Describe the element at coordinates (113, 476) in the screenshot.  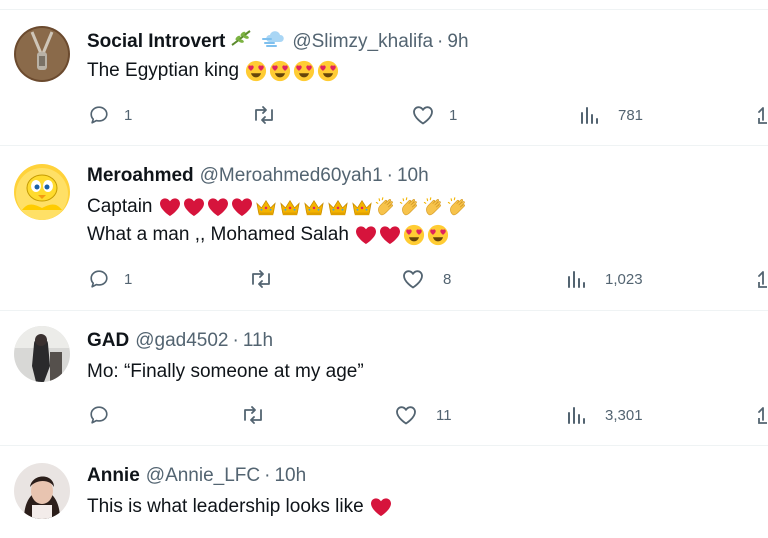
I see `author-name: Annie` at that location.